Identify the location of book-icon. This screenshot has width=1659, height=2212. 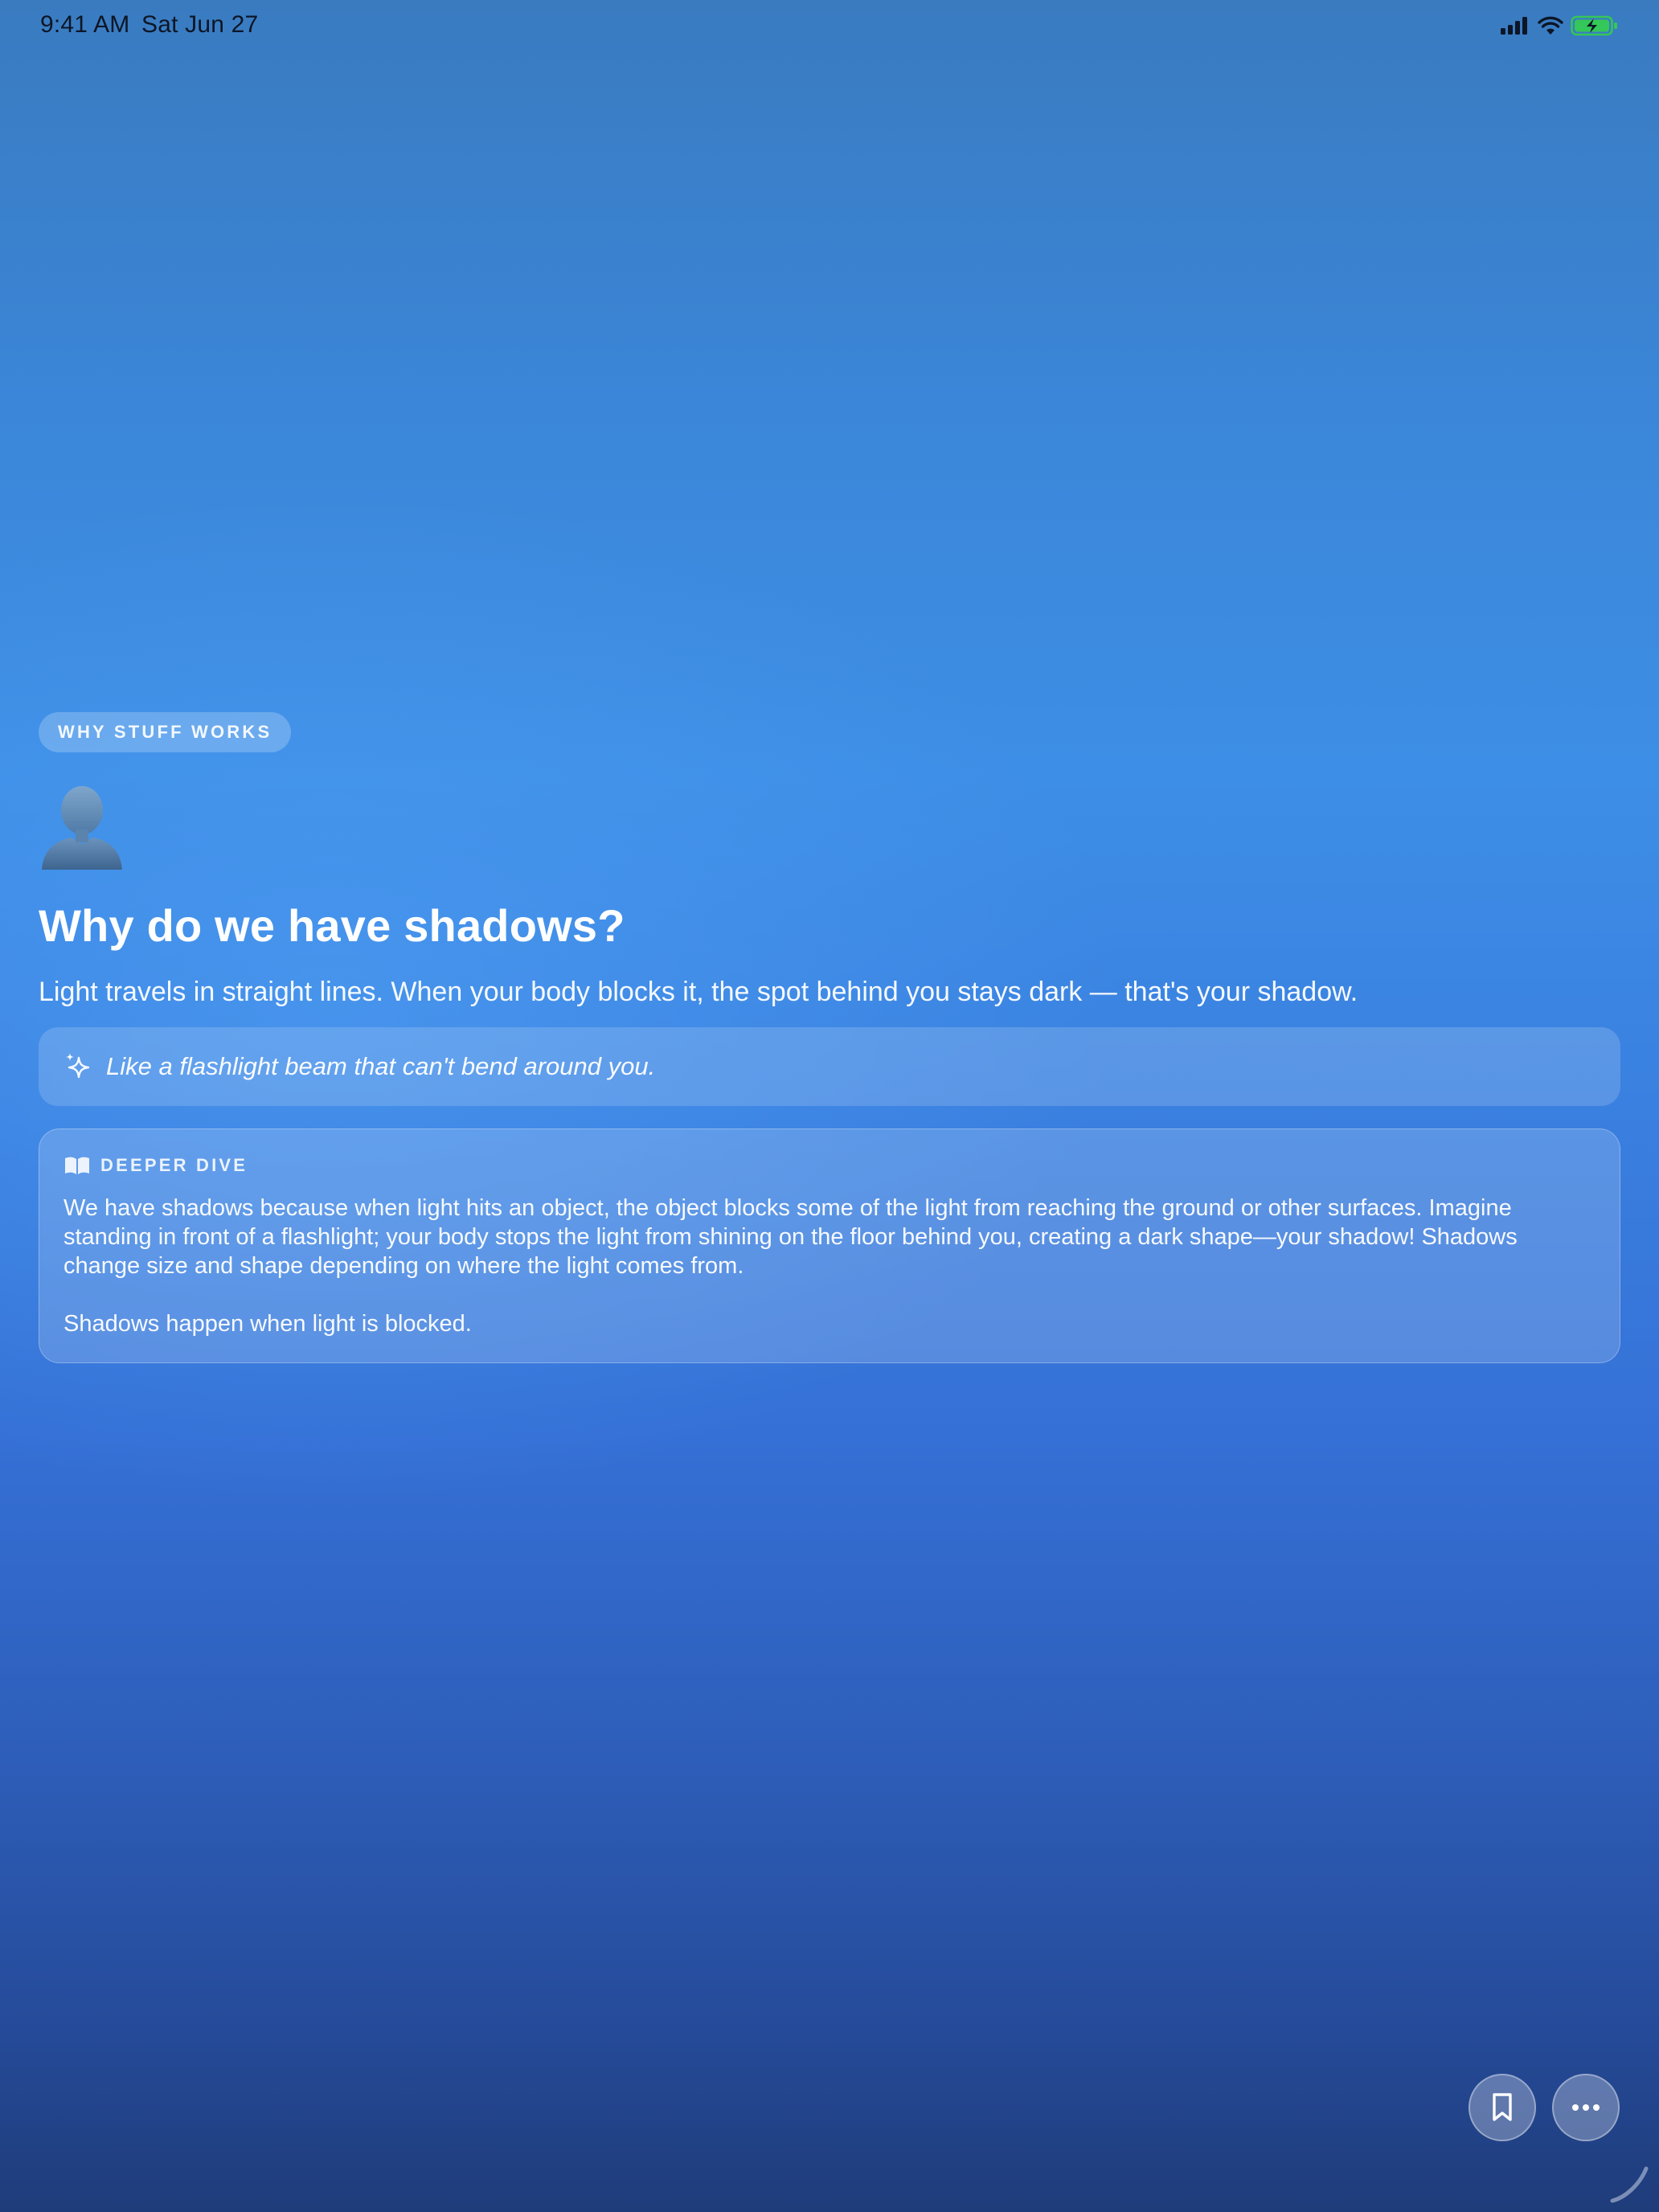
(77, 1165).